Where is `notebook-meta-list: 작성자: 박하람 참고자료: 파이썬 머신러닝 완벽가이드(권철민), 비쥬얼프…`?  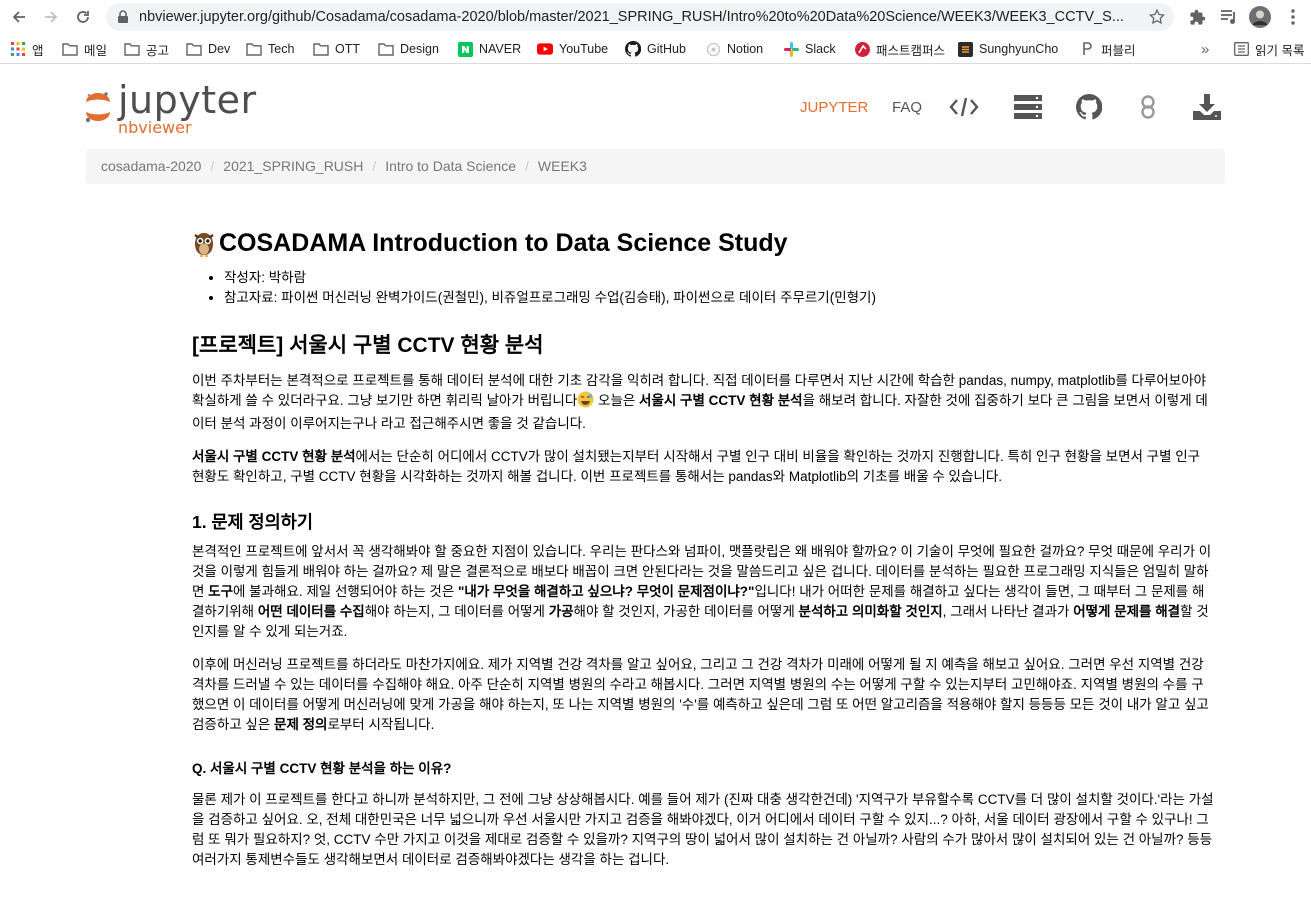
notebook-meta-list: 작성자: 박하람 참고자료: 파이썬 머신러닝 완벽가이드(권철민), 비쥬얼프… is located at coordinates (719, 288).